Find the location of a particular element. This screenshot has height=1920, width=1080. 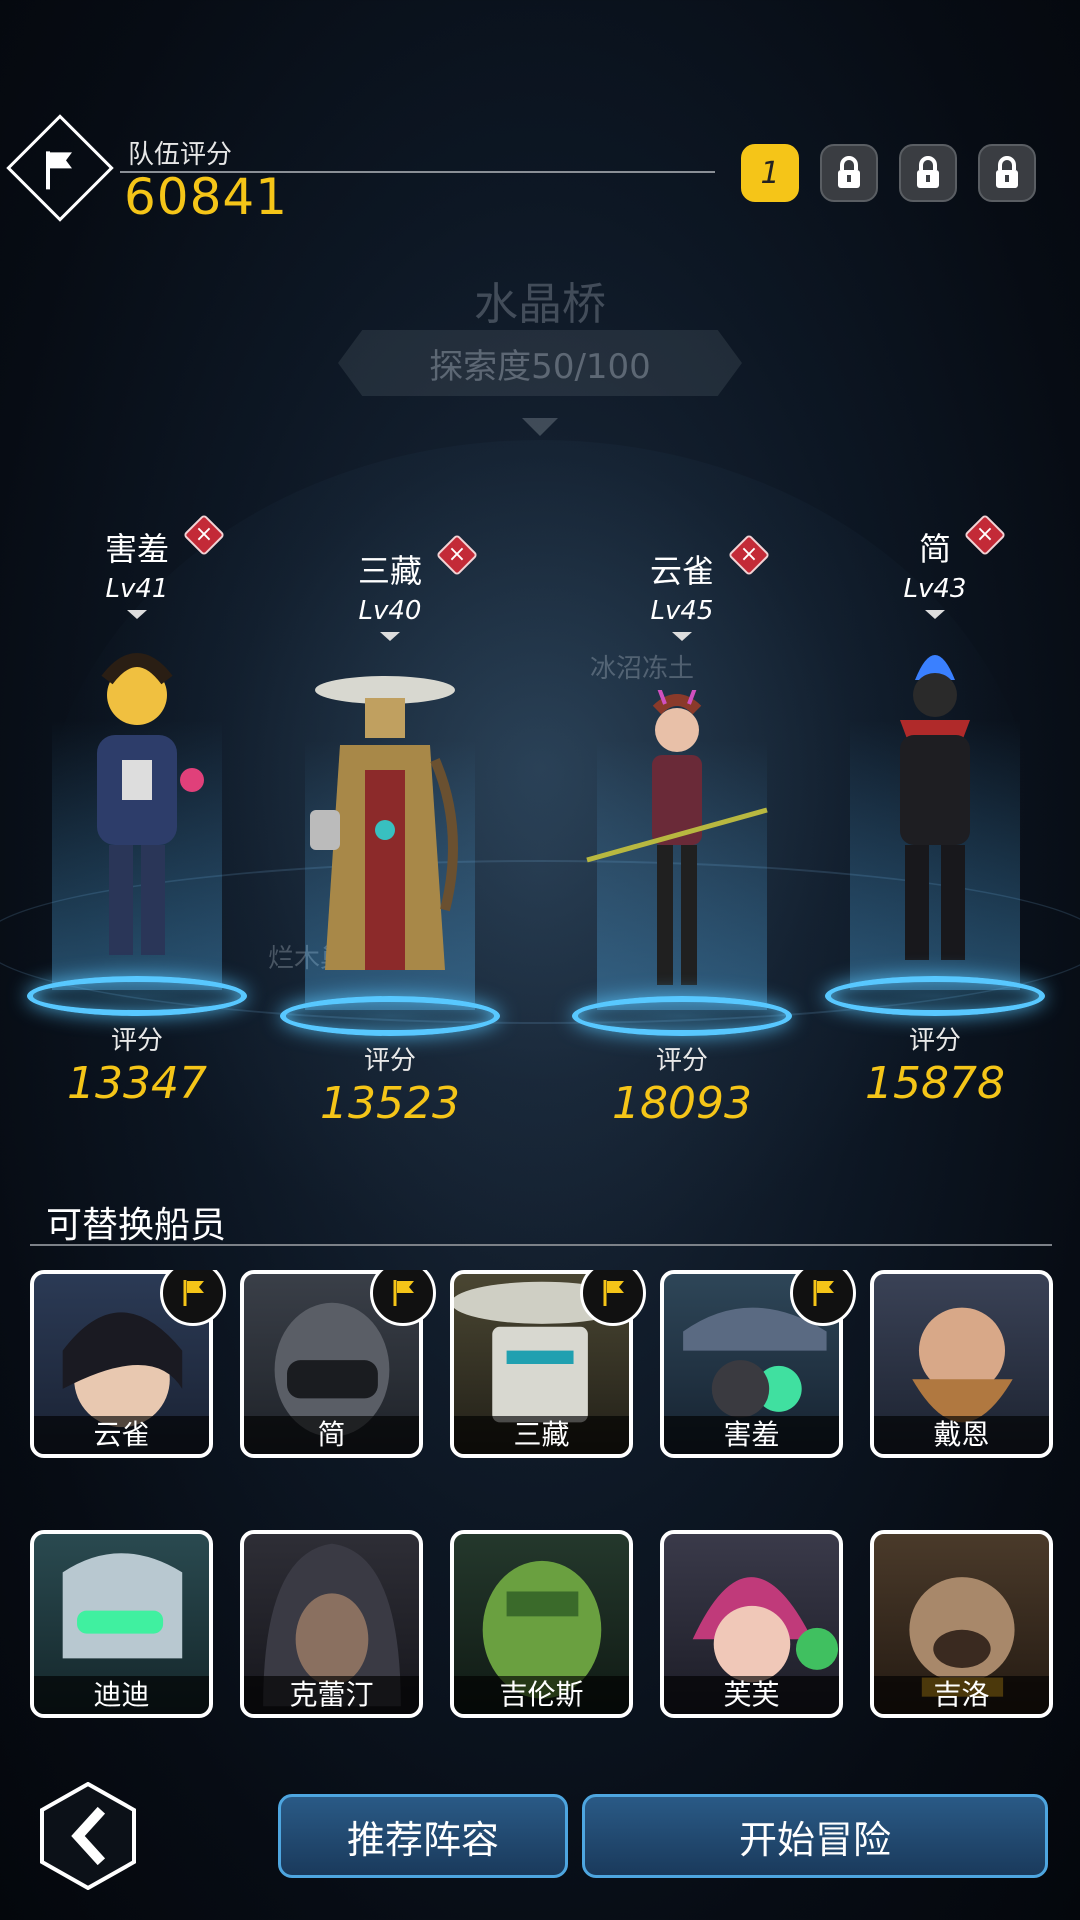

team-score-label: 队伍评分 is located at coordinates (180, 155).